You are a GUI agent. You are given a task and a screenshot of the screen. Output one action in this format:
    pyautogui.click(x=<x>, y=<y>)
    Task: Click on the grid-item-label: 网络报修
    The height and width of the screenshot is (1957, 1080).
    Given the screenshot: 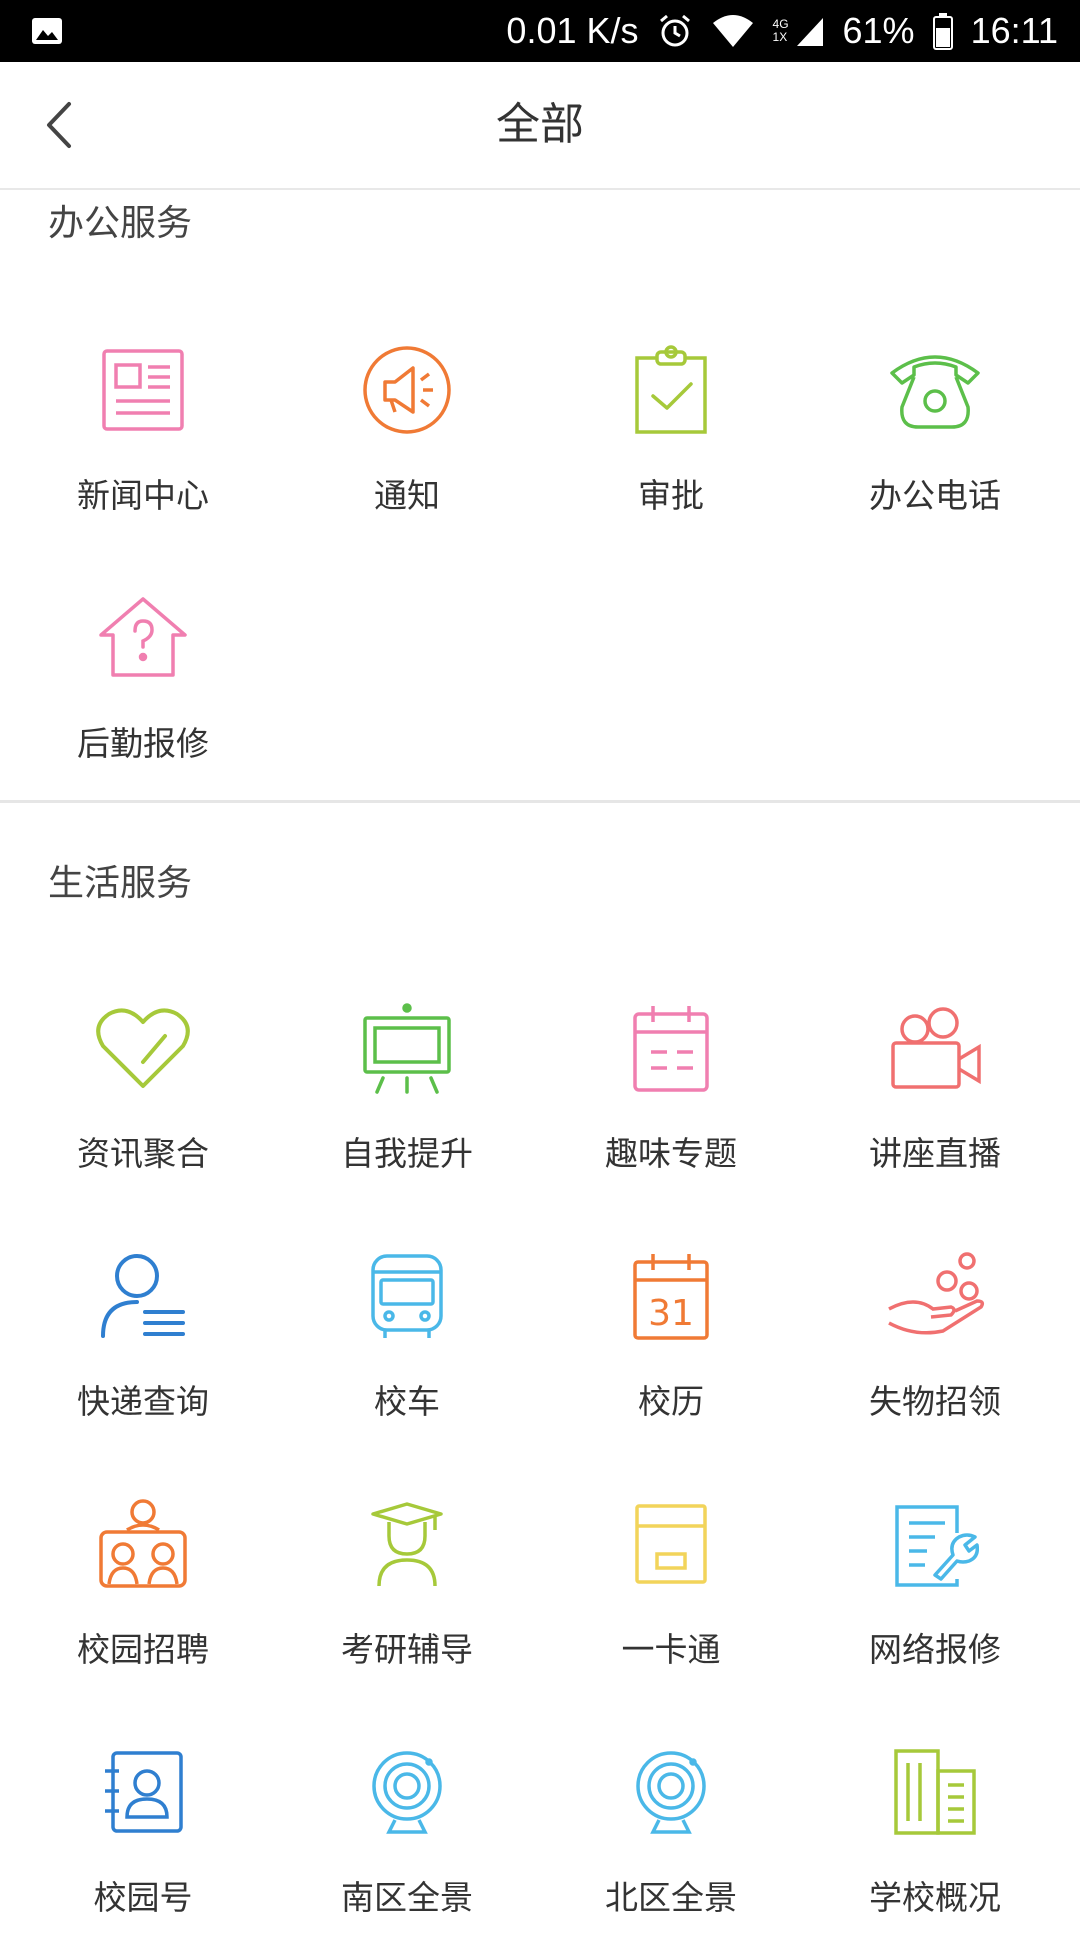 What is the action you would take?
    pyautogui.click(x=935, y=1649)
    